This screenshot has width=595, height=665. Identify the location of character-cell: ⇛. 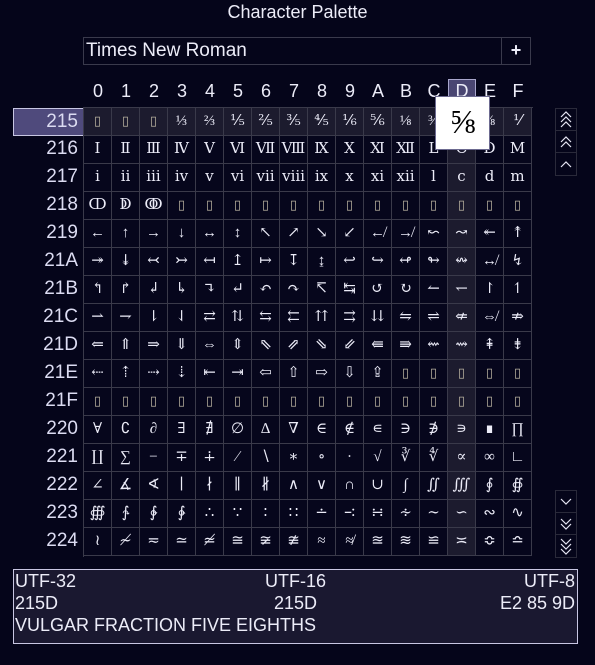
(406, 346).